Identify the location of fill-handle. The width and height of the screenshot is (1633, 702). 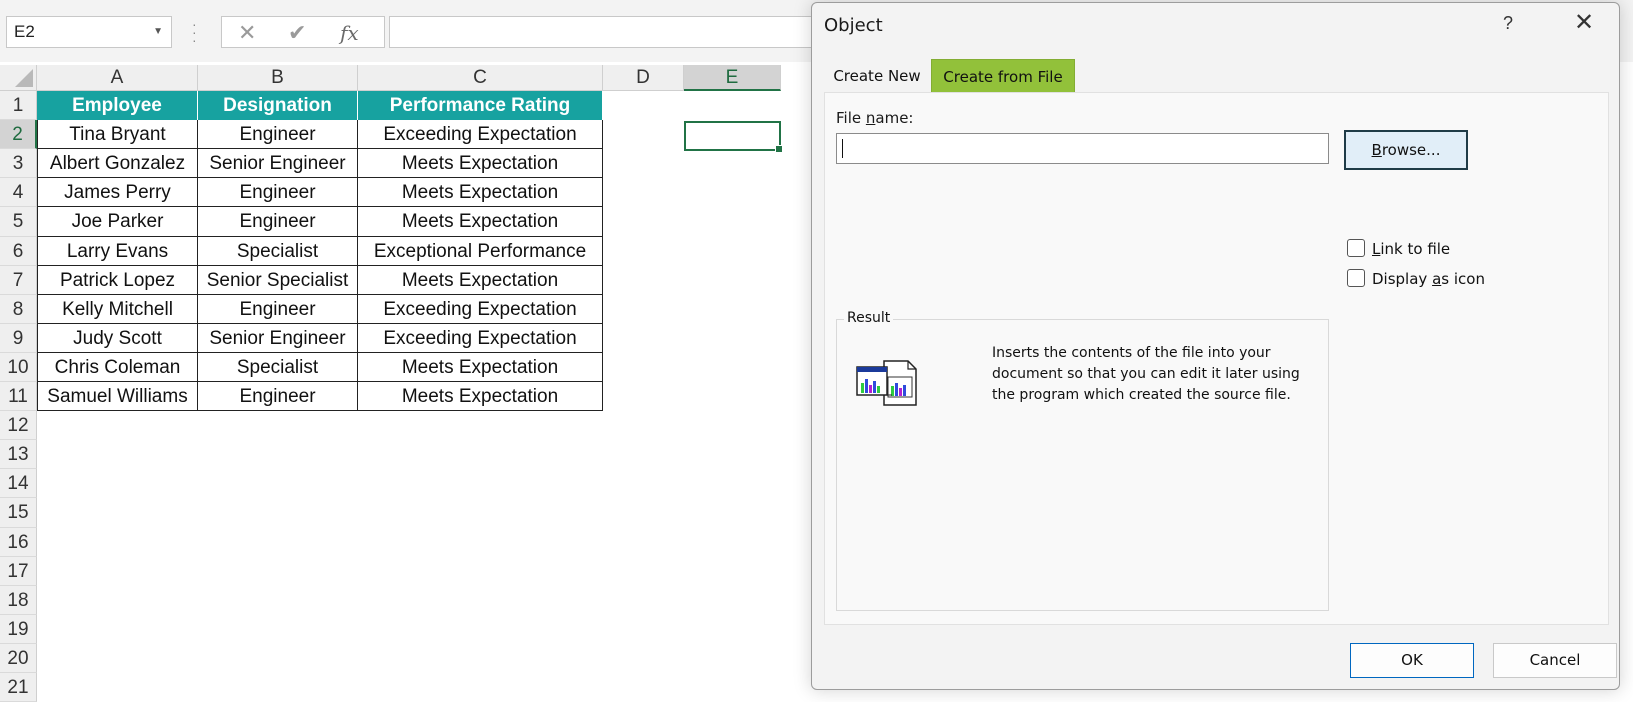
(779, 149).